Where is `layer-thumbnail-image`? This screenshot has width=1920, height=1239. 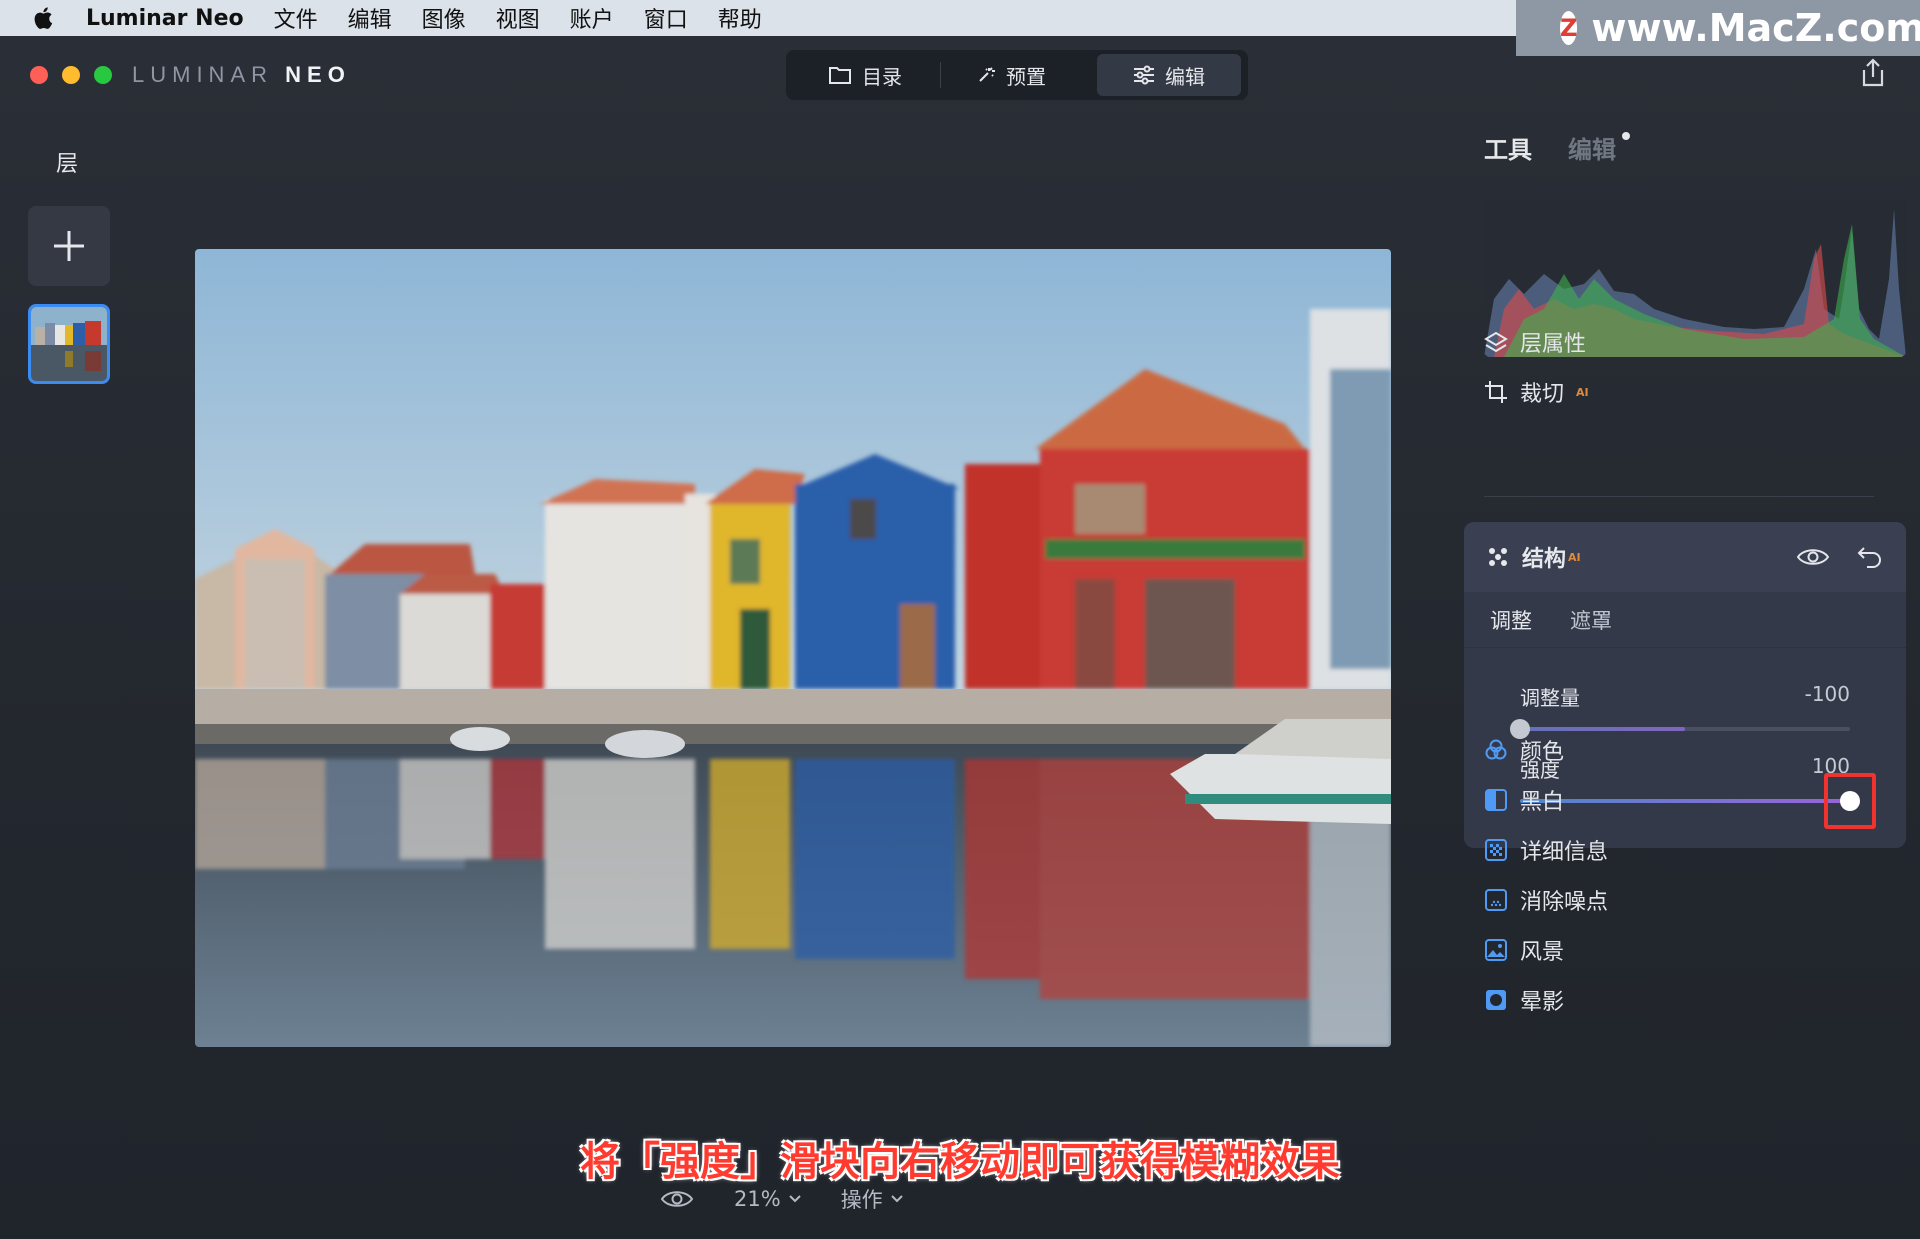
layer-thumbnail-image is located at coordinates (69, 344).